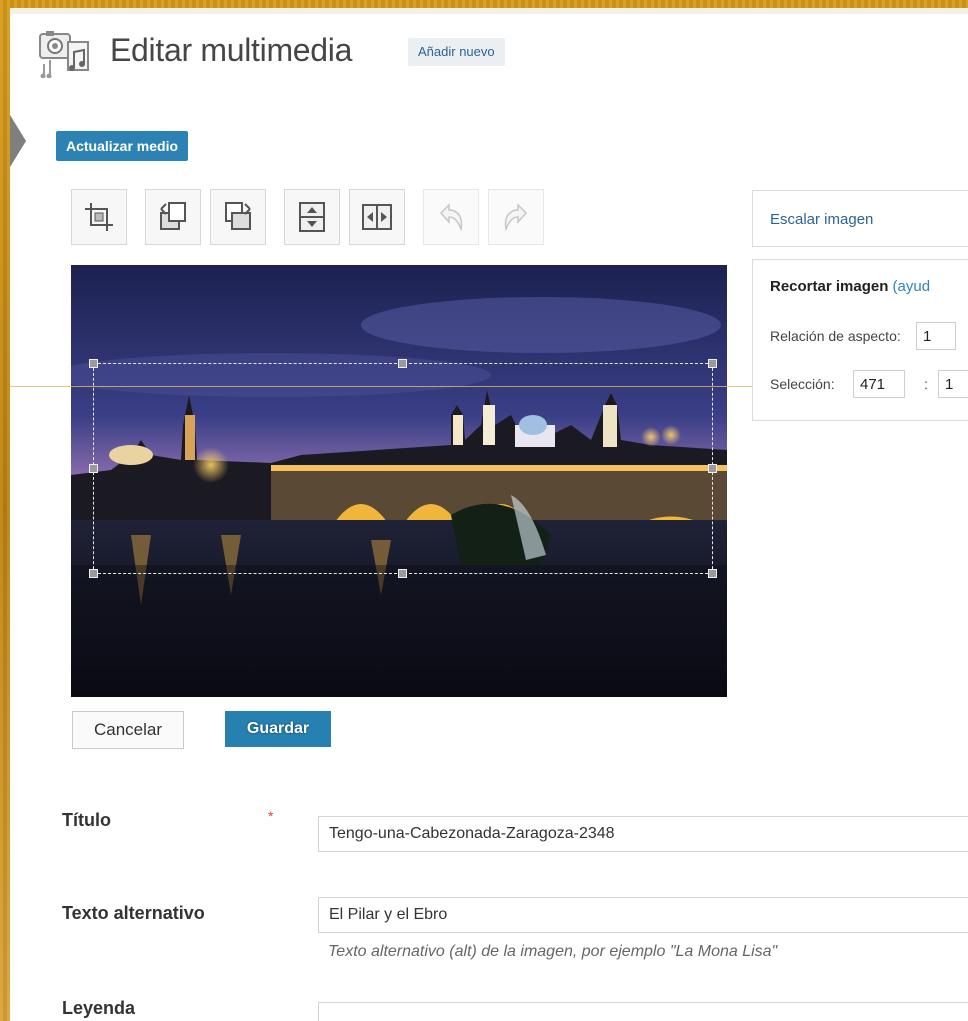 This screenshot has width=968, height=1021. Describe the element at coordinates (802, 384) in the screenshot. I see `selection-label: Selección:` at that location.